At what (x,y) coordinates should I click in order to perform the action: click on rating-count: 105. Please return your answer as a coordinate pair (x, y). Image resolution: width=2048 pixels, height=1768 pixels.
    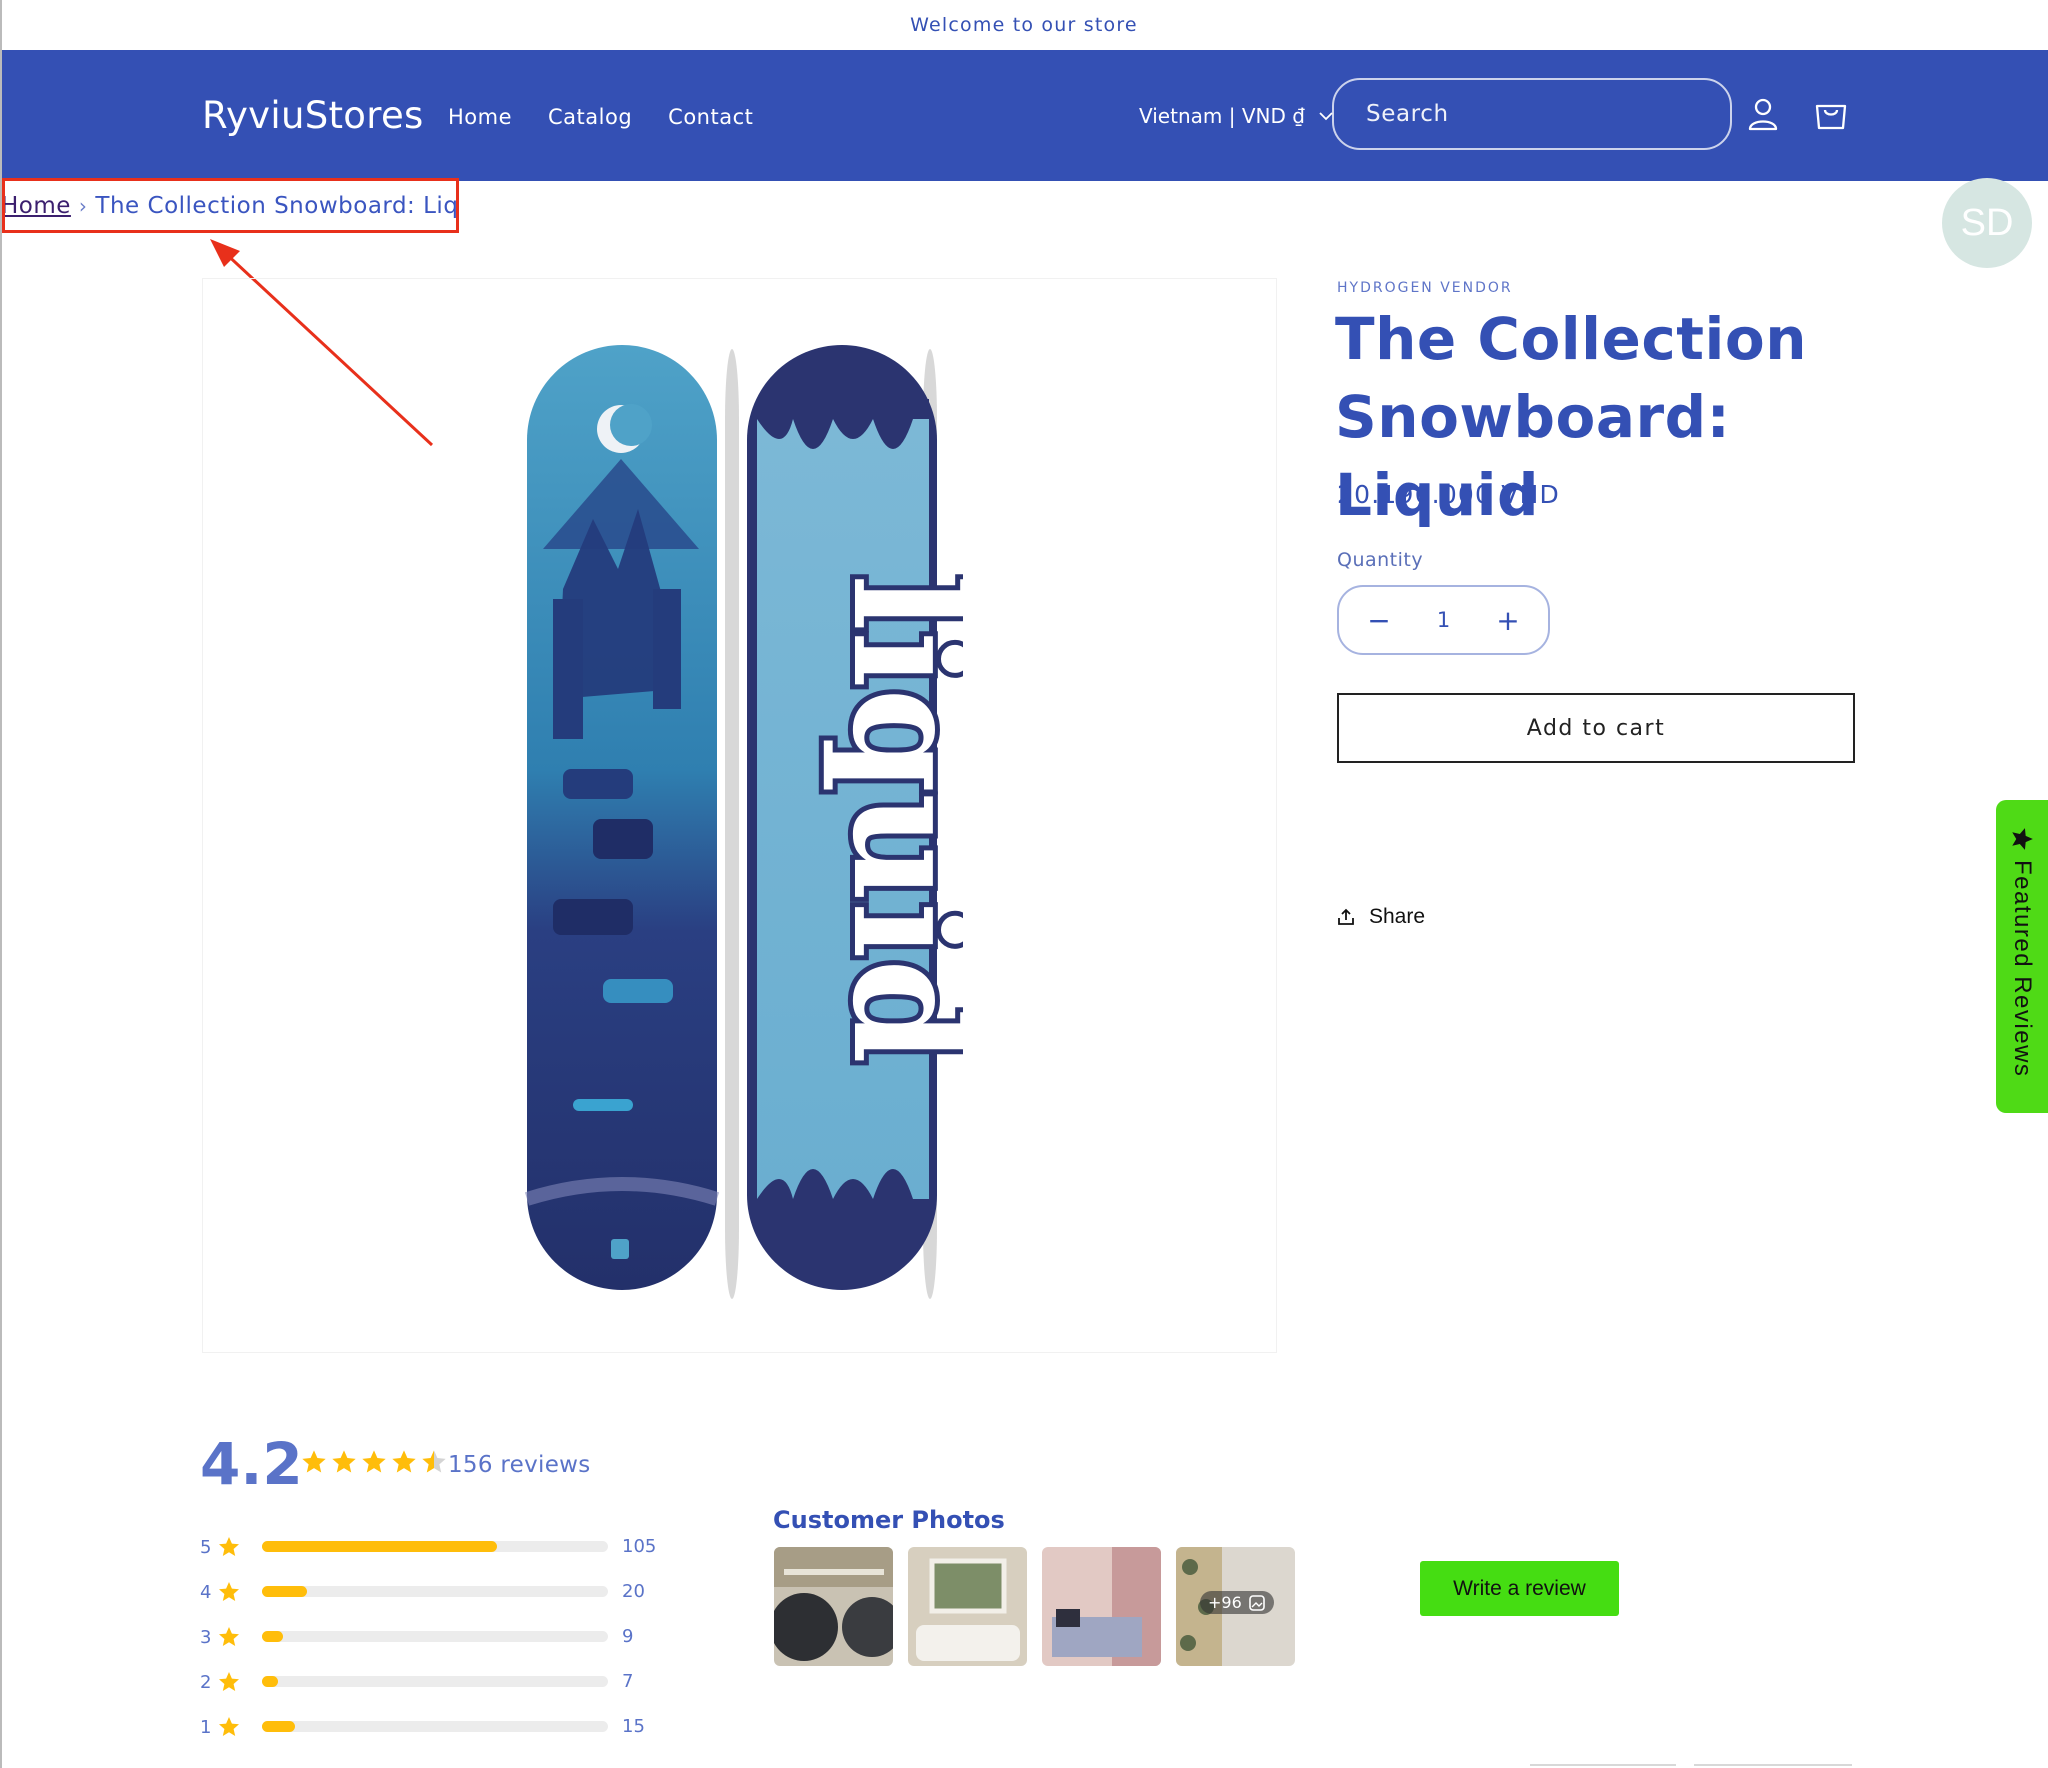
    Looking at the image, I should click on (639, 1546).